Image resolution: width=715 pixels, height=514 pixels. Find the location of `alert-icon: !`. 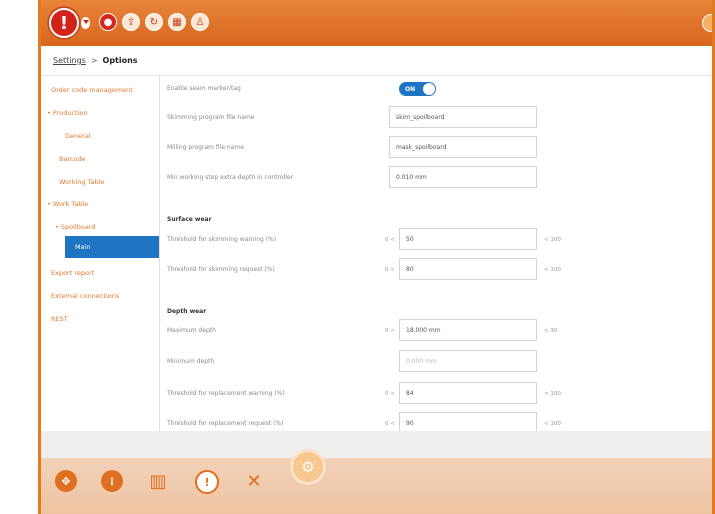

alert-icon: ! is located at coordinates (207, 482).